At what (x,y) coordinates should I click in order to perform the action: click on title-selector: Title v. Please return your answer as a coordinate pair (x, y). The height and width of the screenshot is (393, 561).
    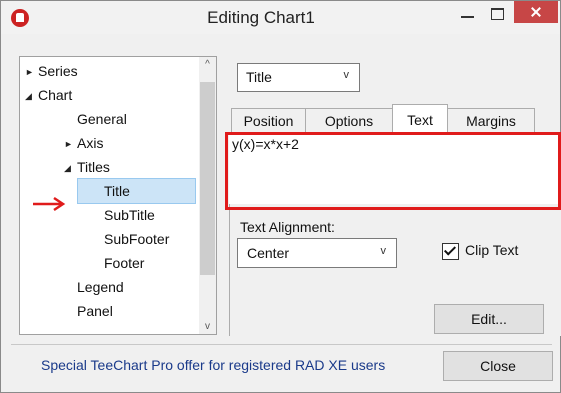
    Looking at the image, I should click on (298, 77).